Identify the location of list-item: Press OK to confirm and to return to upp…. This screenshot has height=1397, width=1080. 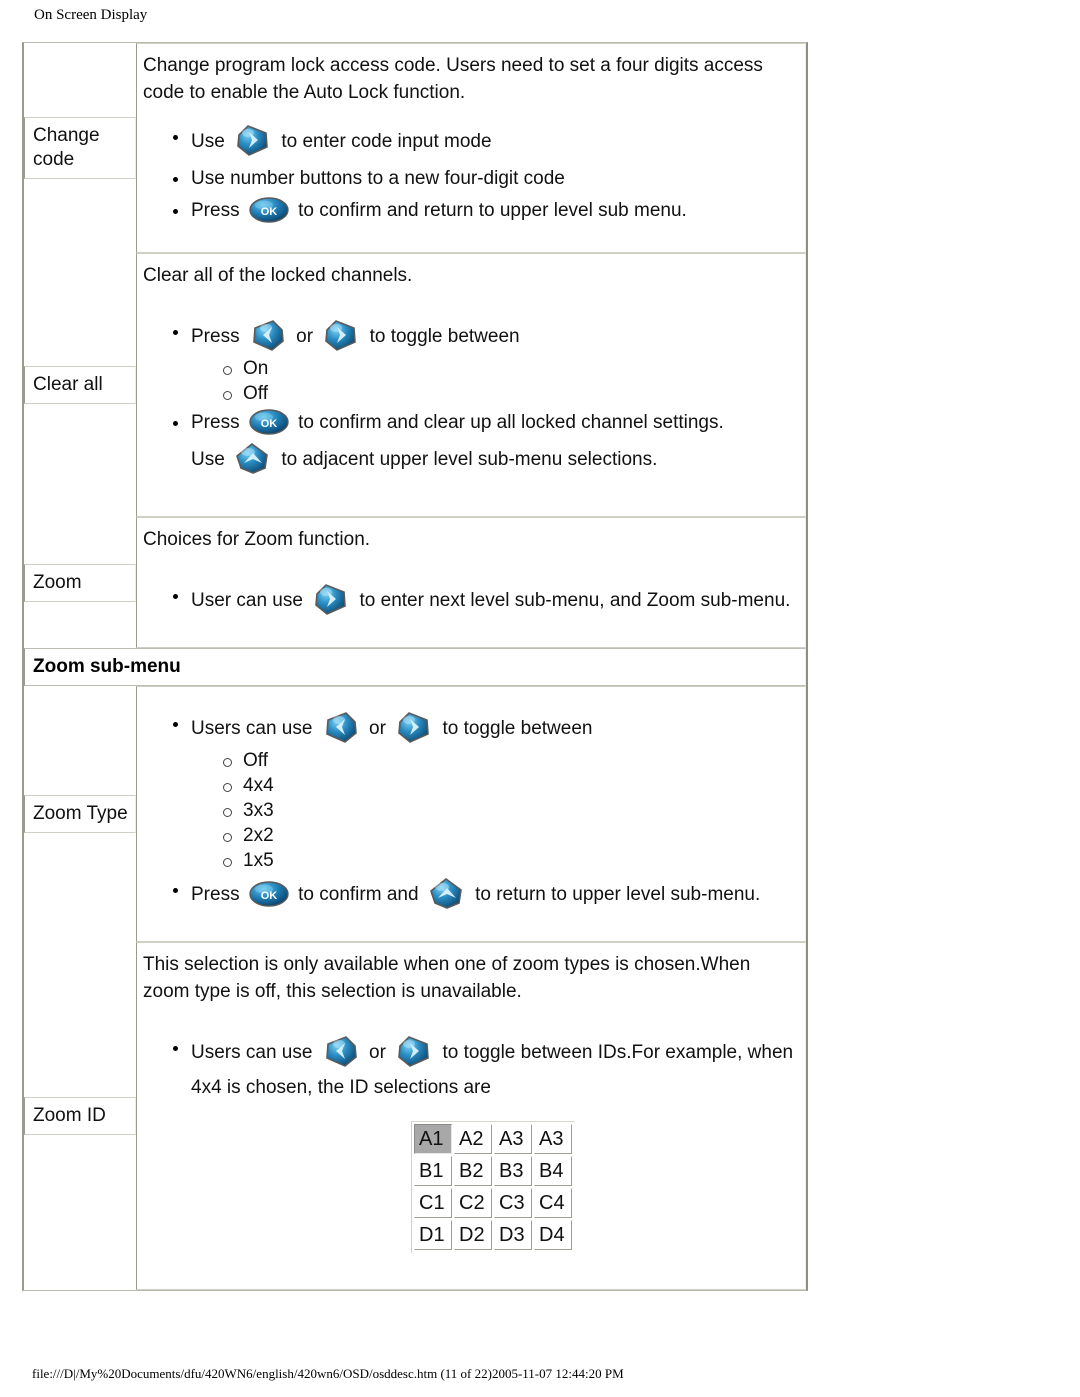
(484, 895).